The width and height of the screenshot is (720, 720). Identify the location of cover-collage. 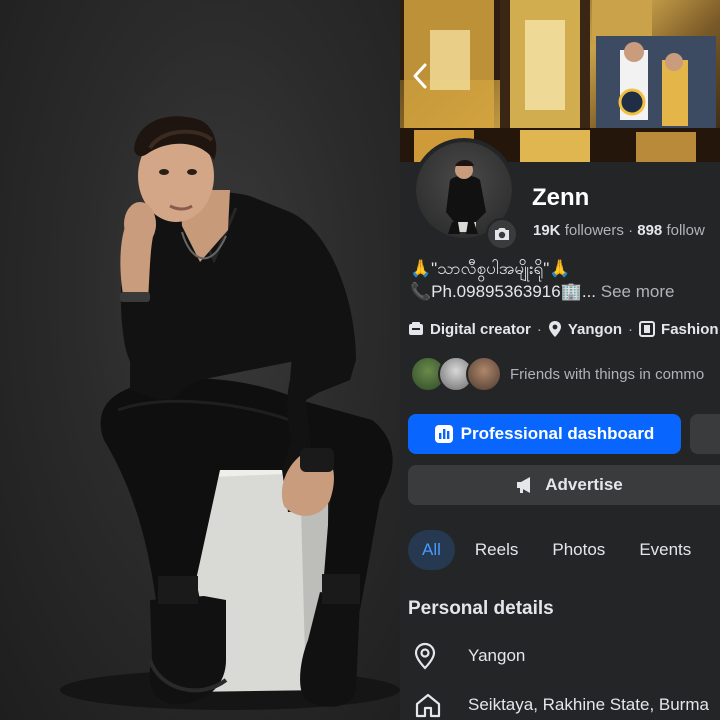
(560, 81).